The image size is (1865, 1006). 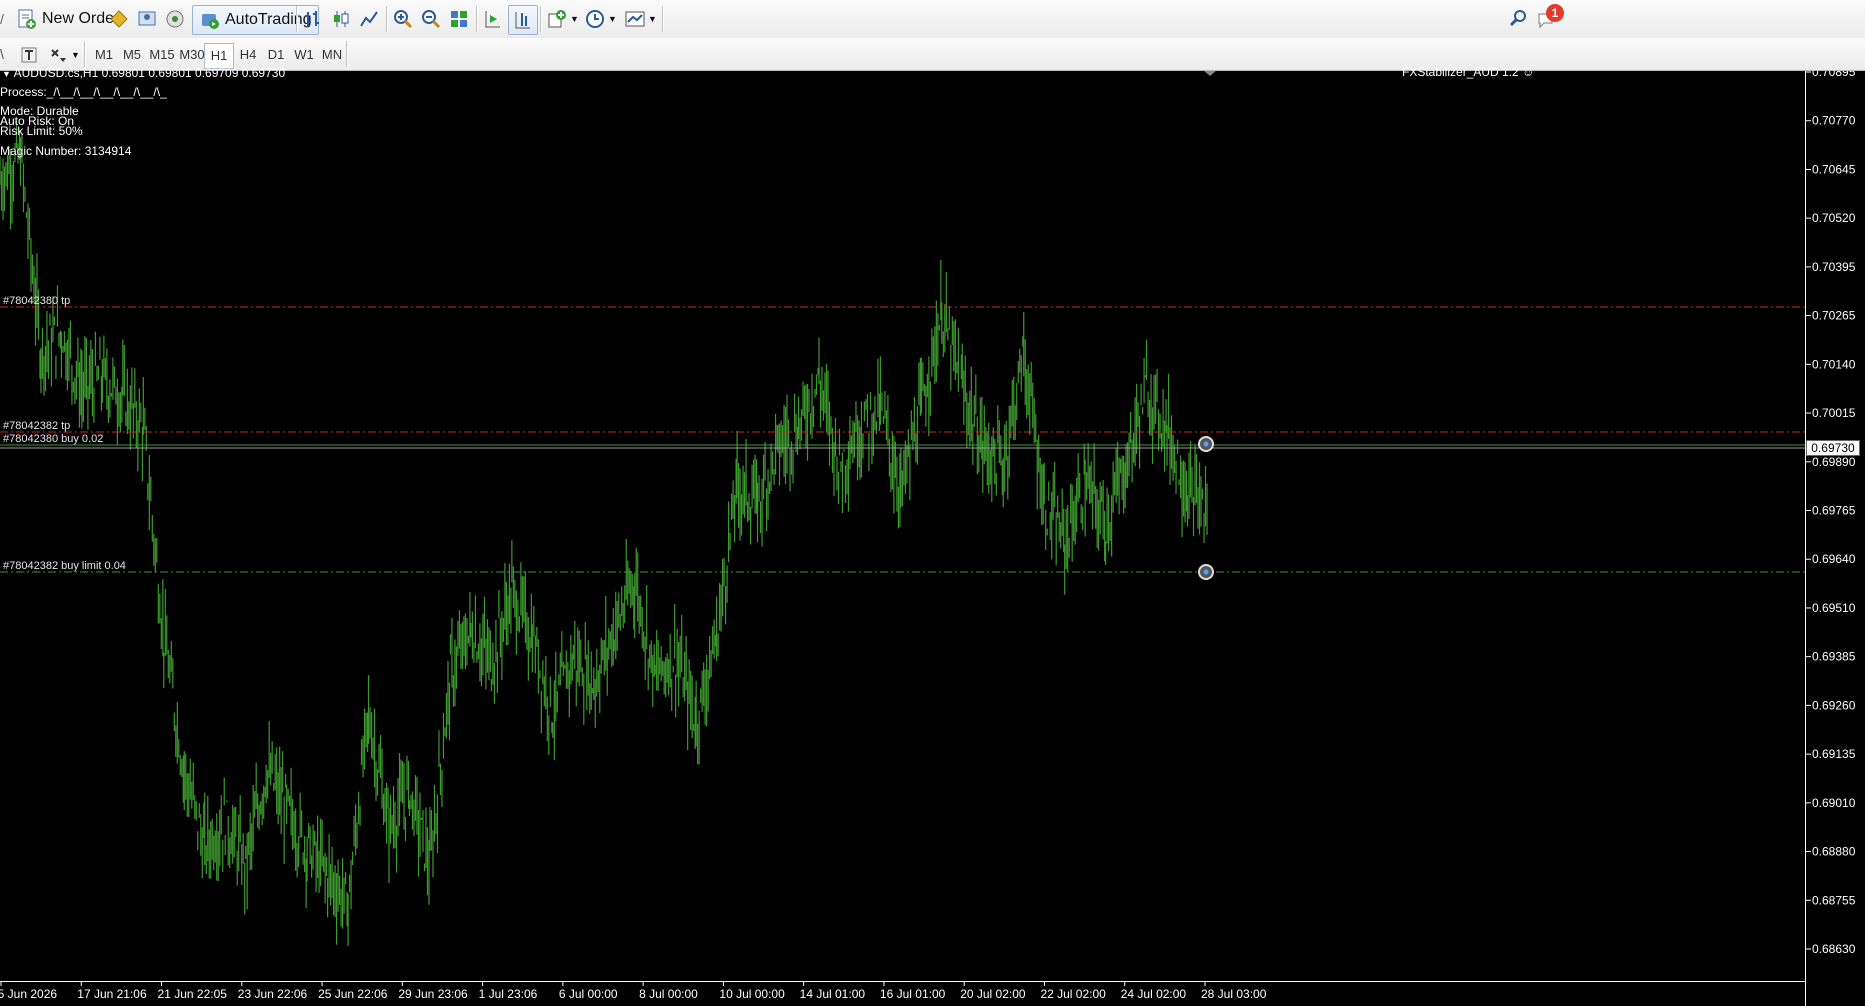 I want to click on candlestick-icon, so click(x=341, y=19).